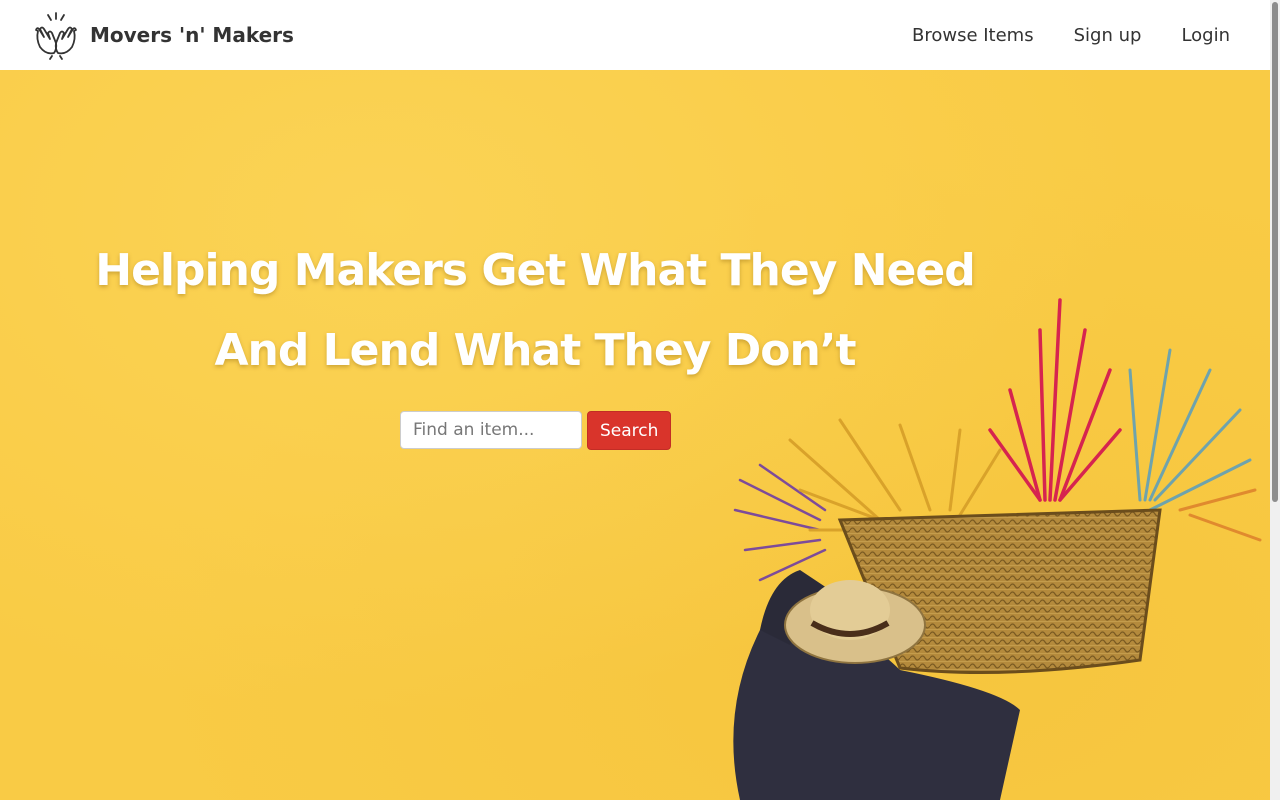  What do you see at coordinates (535, 270) in the screenshot?
I see `hero-title-line1: Helping Makers Get What They Need` at bounding box center [535, 270].